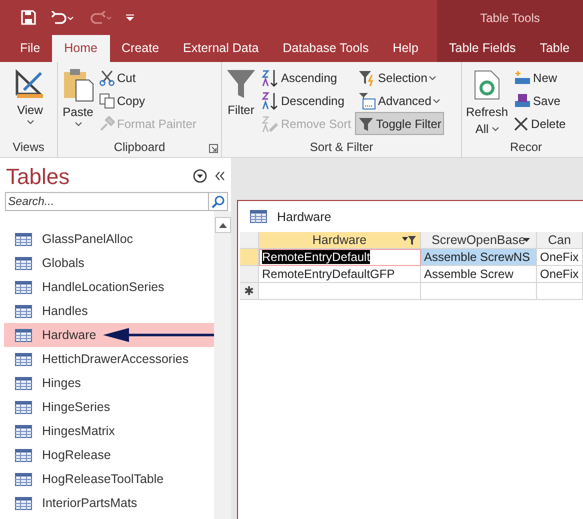 This screenshot has width=583, height=519. What do you see at coordinates (526, 240) in the screenshot?
I see `dropdown-arrow-icon` at bounding box center [526, 240].